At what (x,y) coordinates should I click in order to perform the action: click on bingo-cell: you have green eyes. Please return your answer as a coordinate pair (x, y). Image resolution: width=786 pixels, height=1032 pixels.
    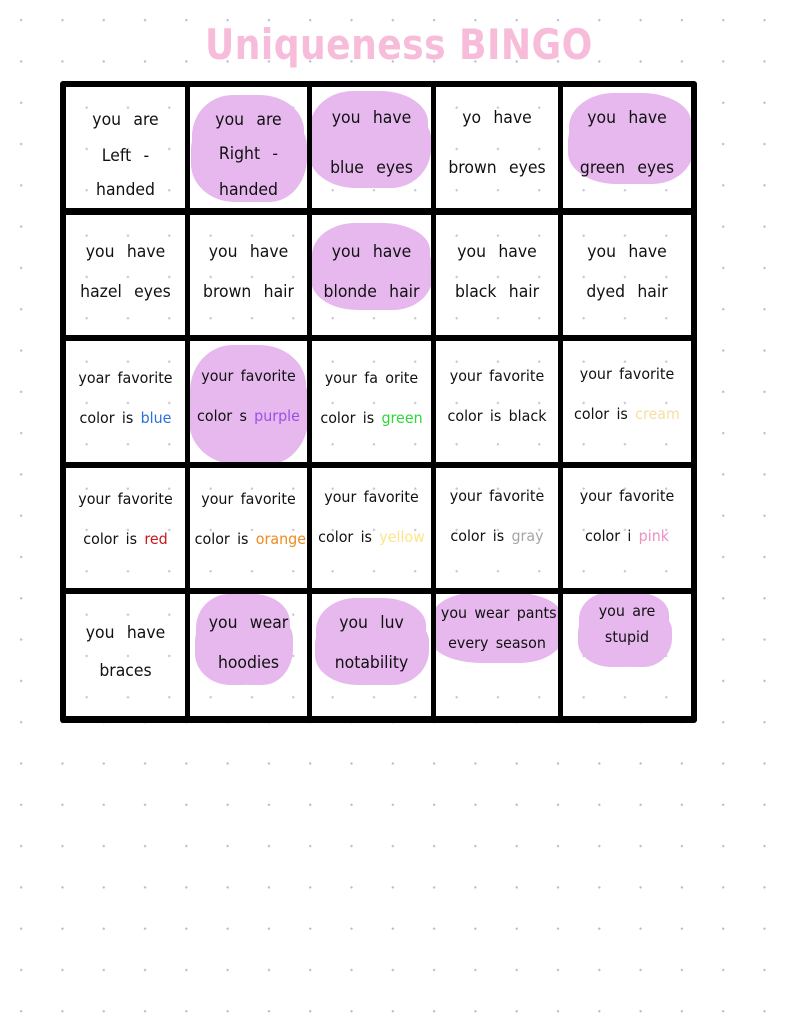
    Looking at the image, I should click on (627, 147).